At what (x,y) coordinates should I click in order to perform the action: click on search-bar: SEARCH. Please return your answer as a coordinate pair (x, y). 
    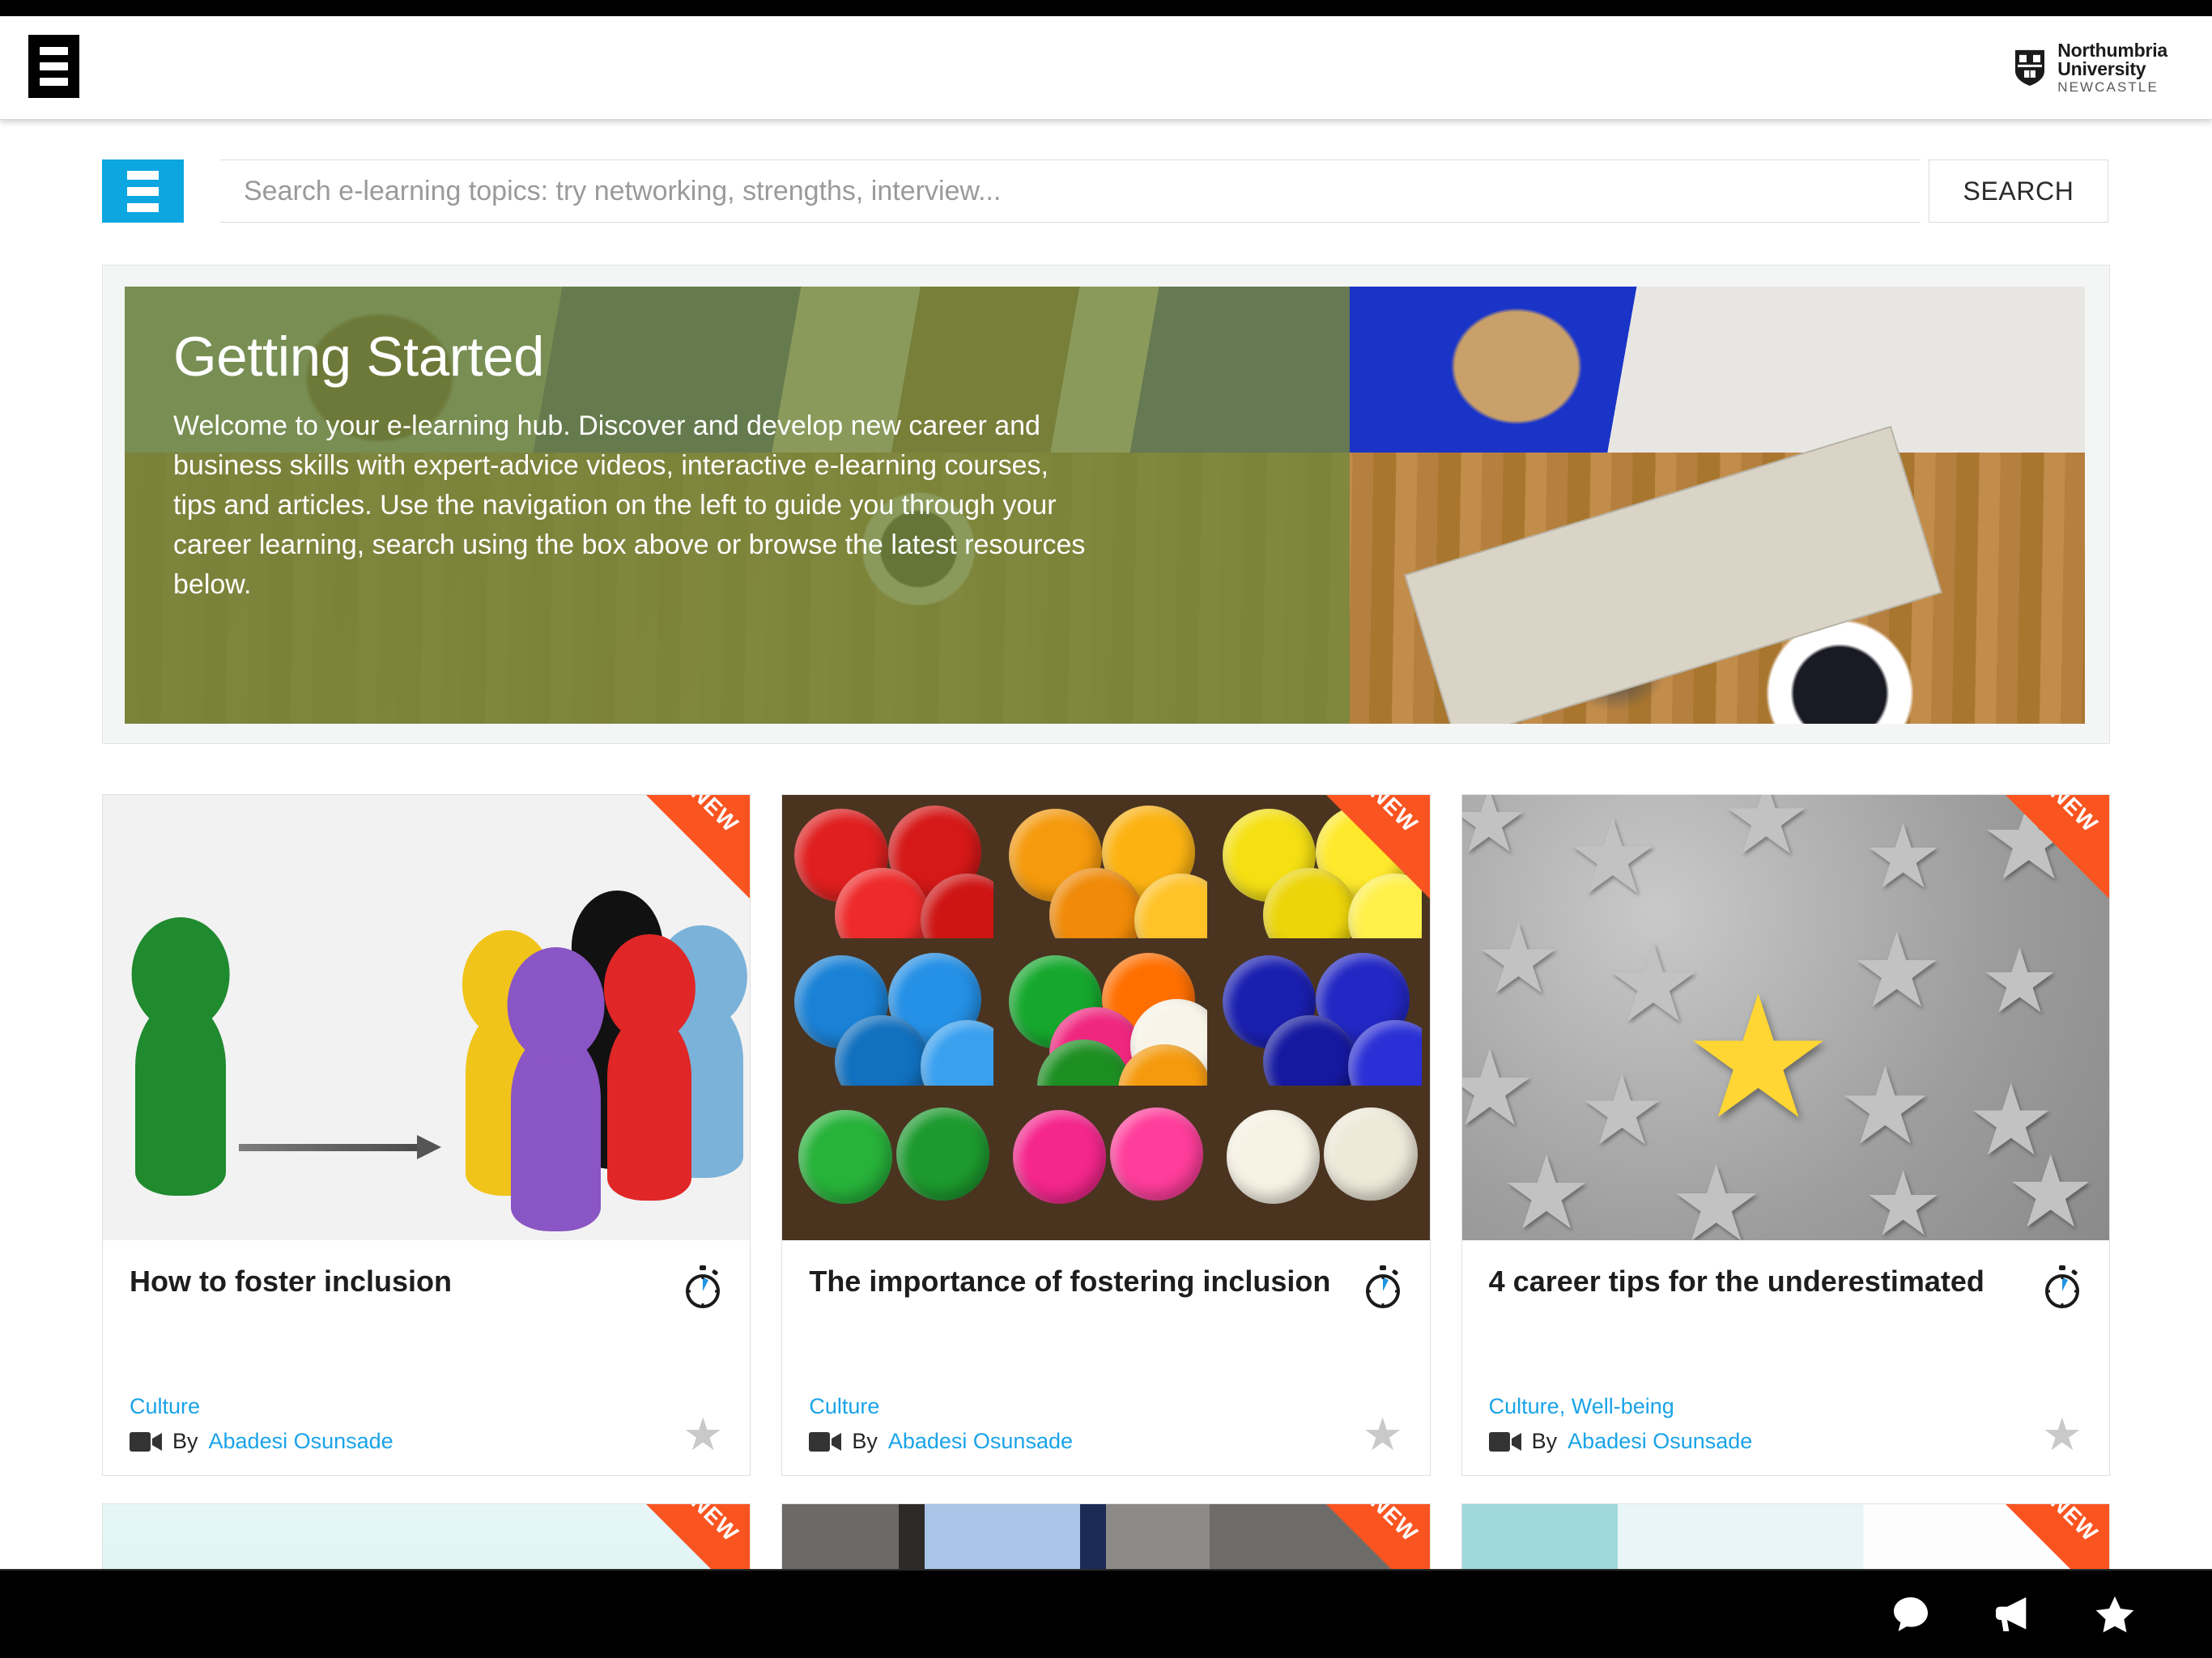
    Looking at the image, I should click on (1106, 191).